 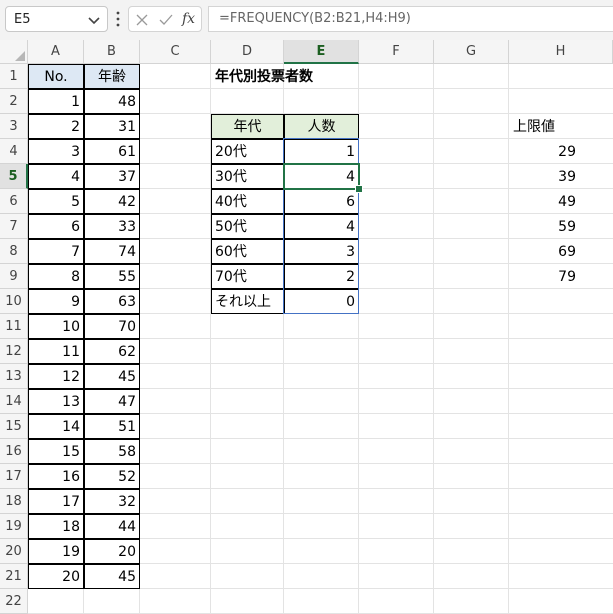 What do you see at coordinates (561, 127) in the screenshot?
I see `limit-header-cell: 上限値` at bounding box center [561, 127].